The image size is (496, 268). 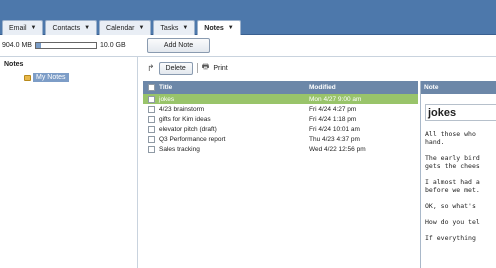 I want to click on tab-tasks: Tasks ▼, so click(x=174, y=27).